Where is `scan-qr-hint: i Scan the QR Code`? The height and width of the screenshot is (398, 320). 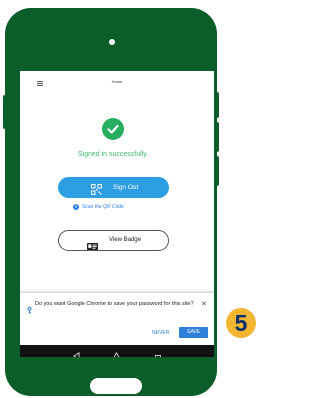
scan-qr-hint: i Scan the QR Code is located at coordinates (98, 207).